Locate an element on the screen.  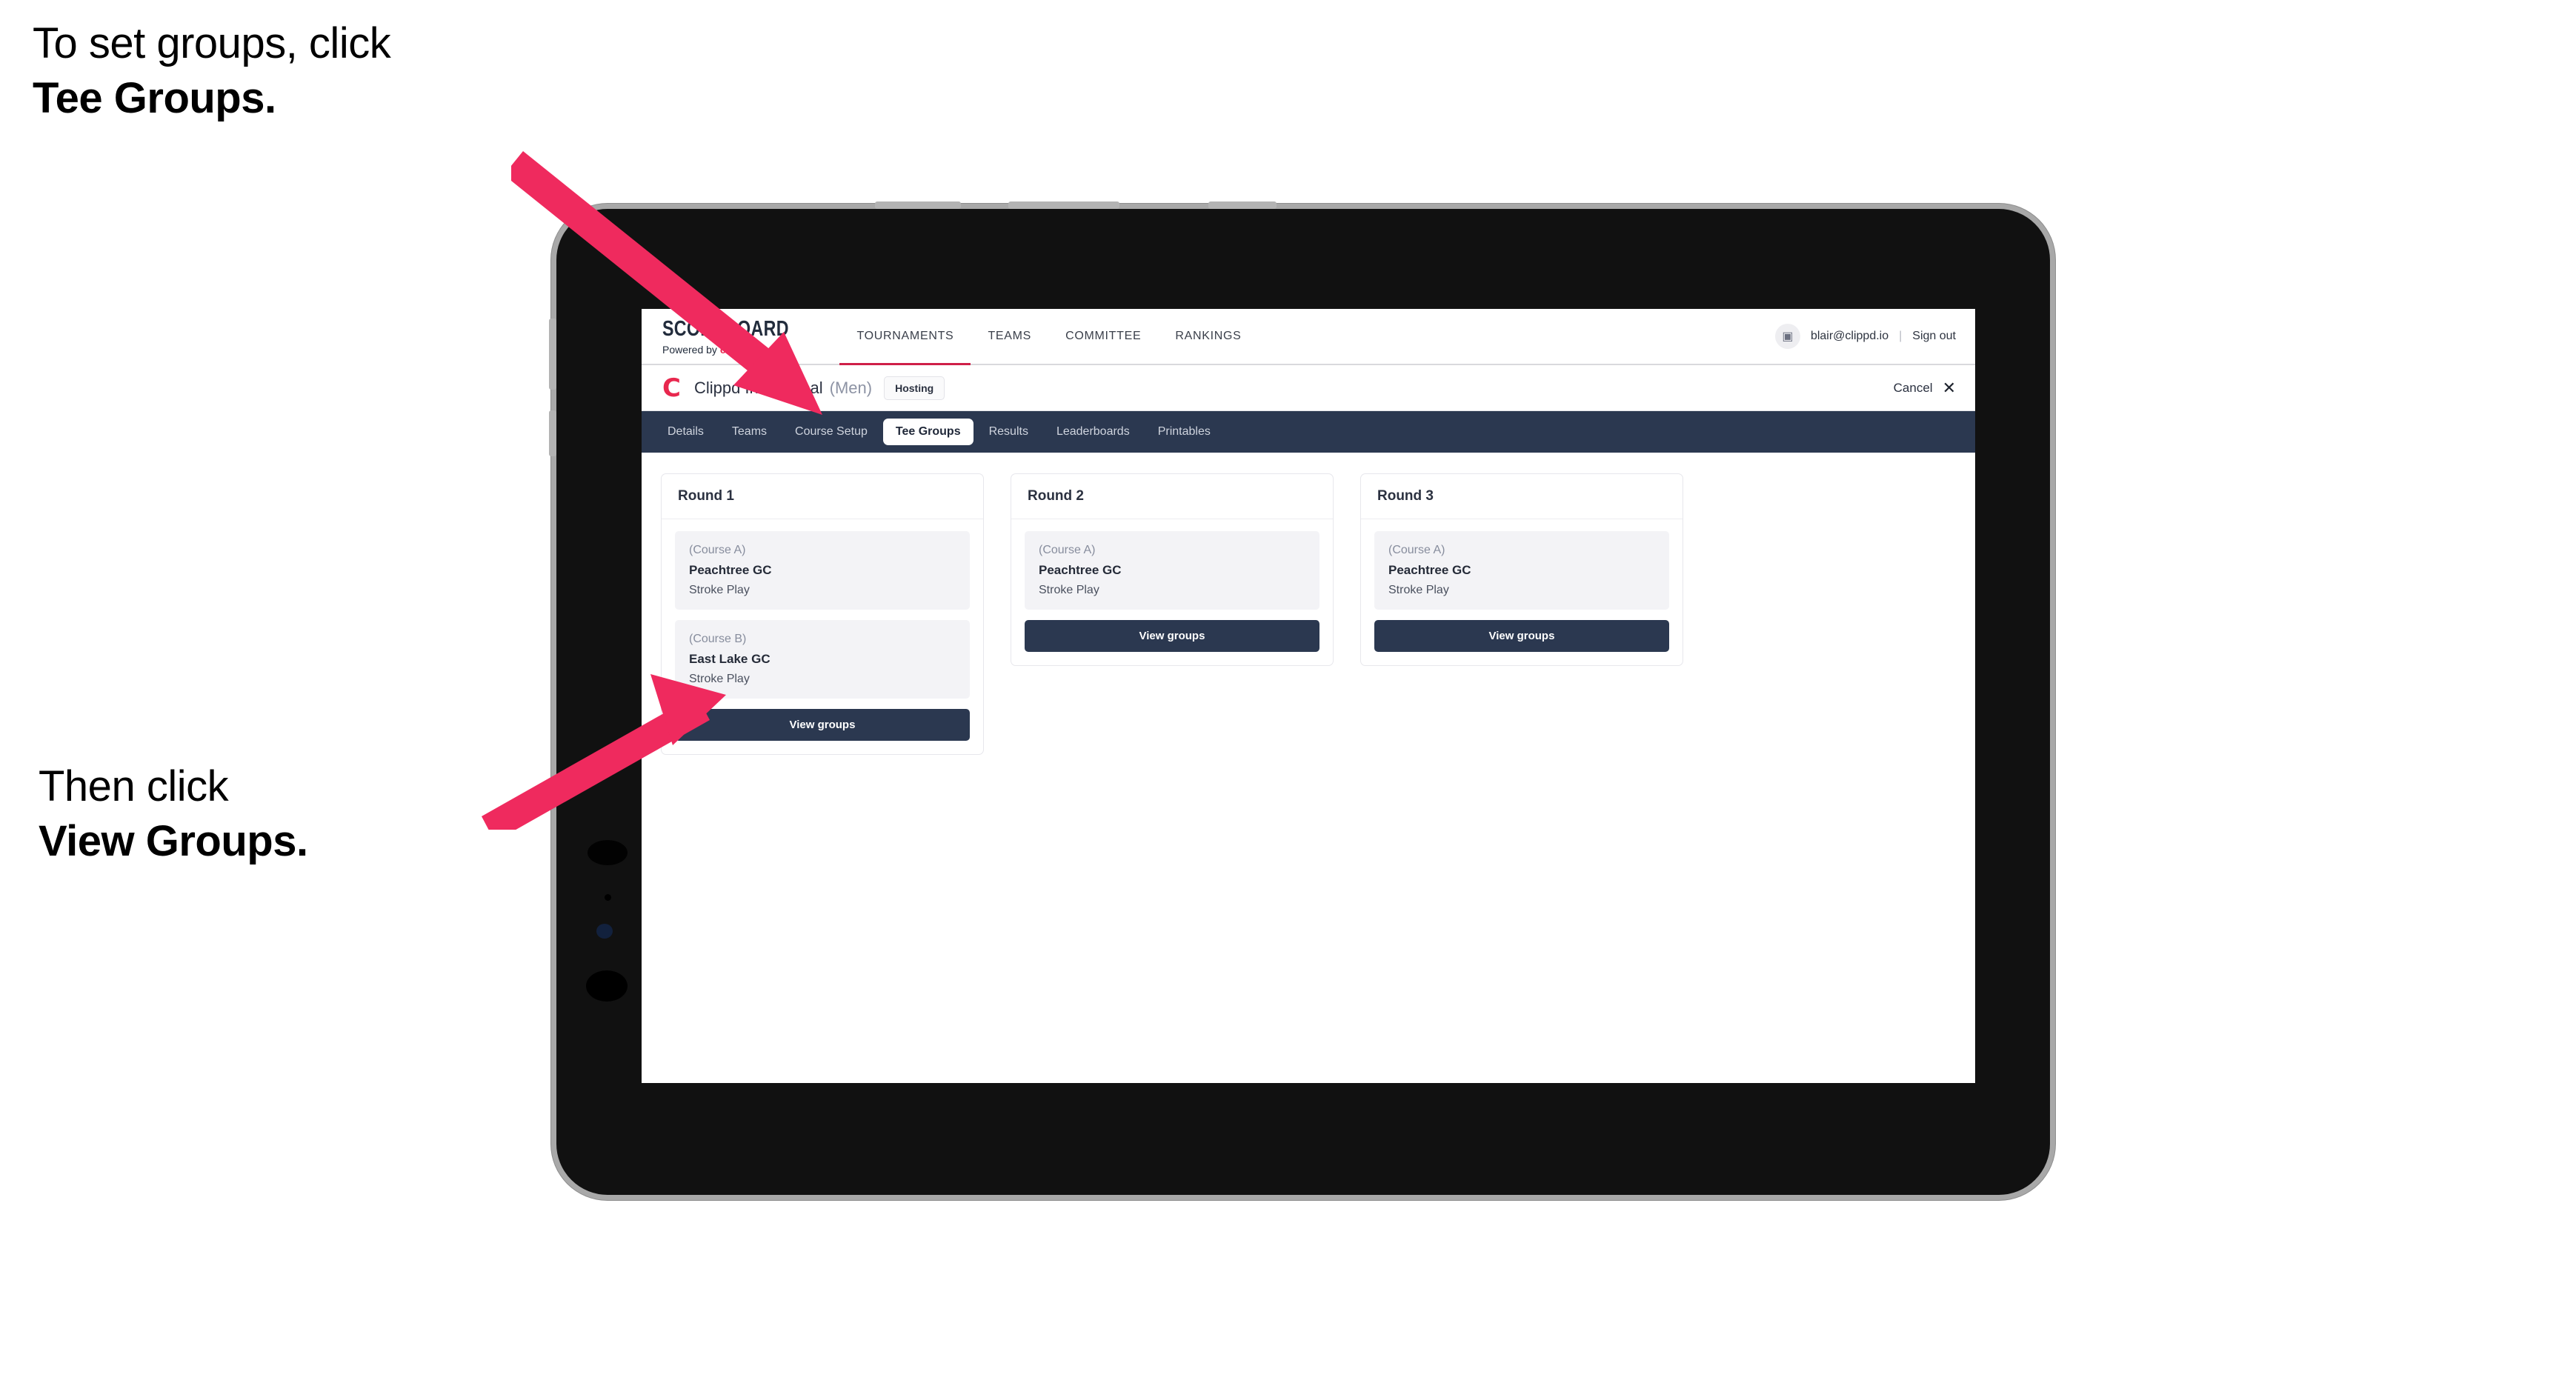
device-sensor-icon is located at coordinates (608, 897).